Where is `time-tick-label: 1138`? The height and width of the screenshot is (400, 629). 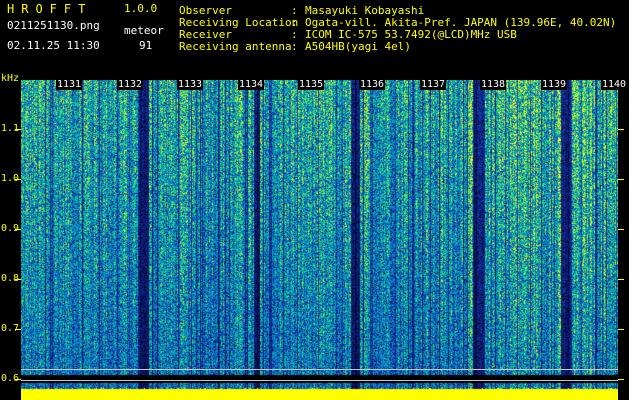 time-tick-label: 1138 is located at coordinates (493, 84).